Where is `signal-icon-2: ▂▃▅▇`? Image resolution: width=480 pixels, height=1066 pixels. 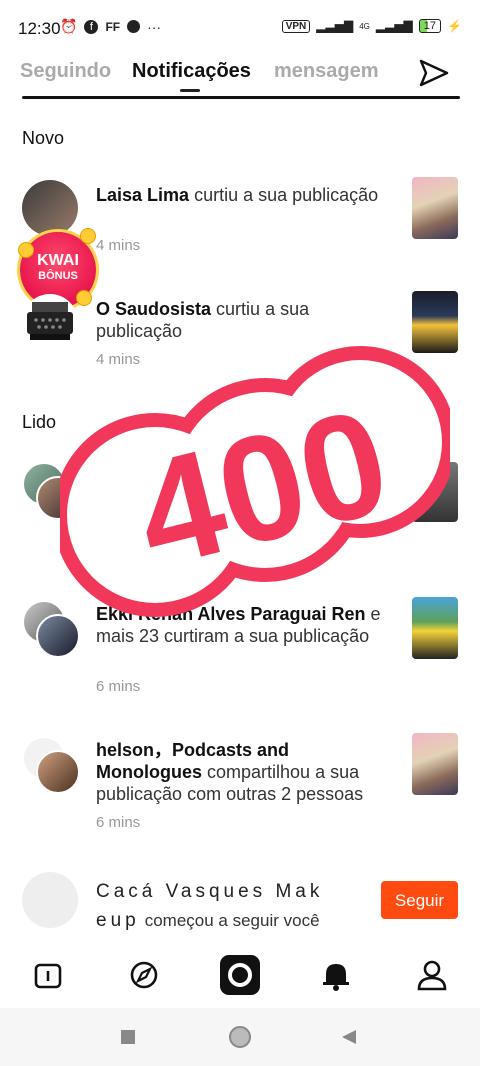
signal-icon-2: ▂▃▅▇ is located at coordinates (394, 26).